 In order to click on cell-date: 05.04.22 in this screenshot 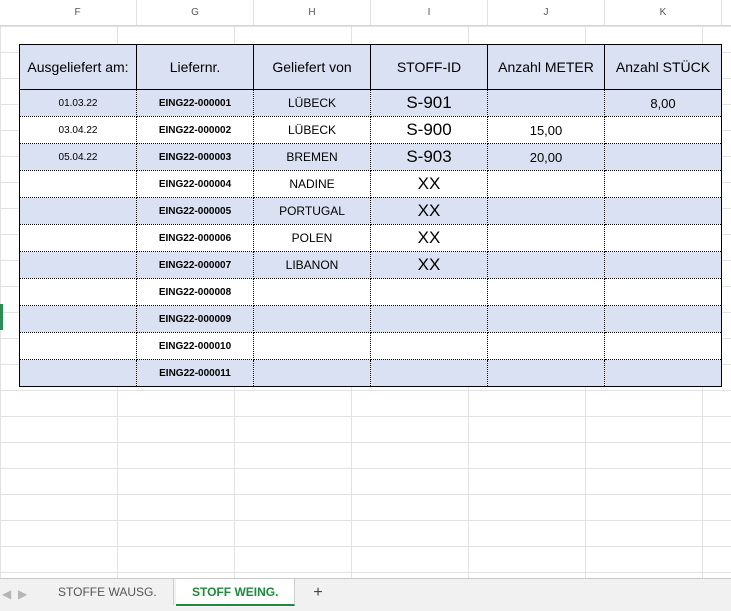, I will do `click(78, 157)`.